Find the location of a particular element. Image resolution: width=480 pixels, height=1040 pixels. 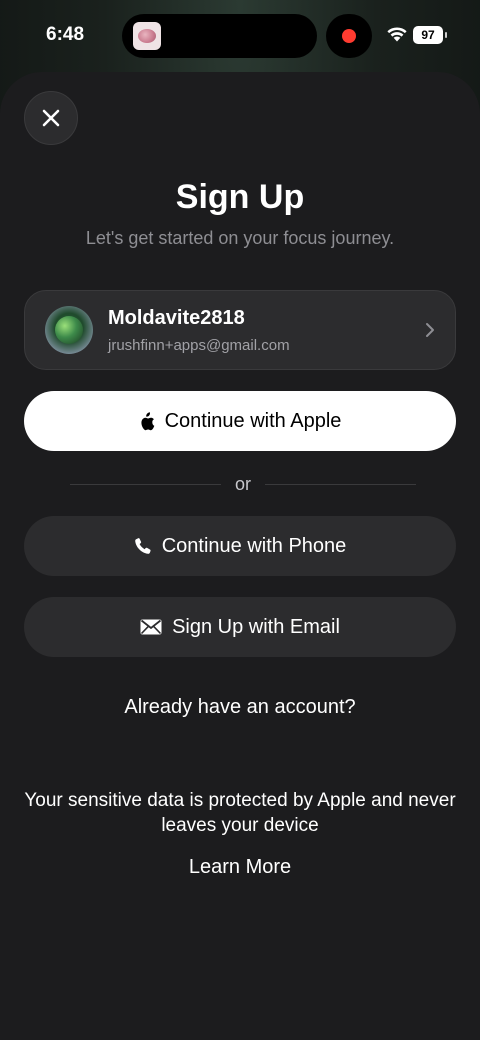

continue-with-phone-label: Continue with Phone is located at coordinates (254, 545).